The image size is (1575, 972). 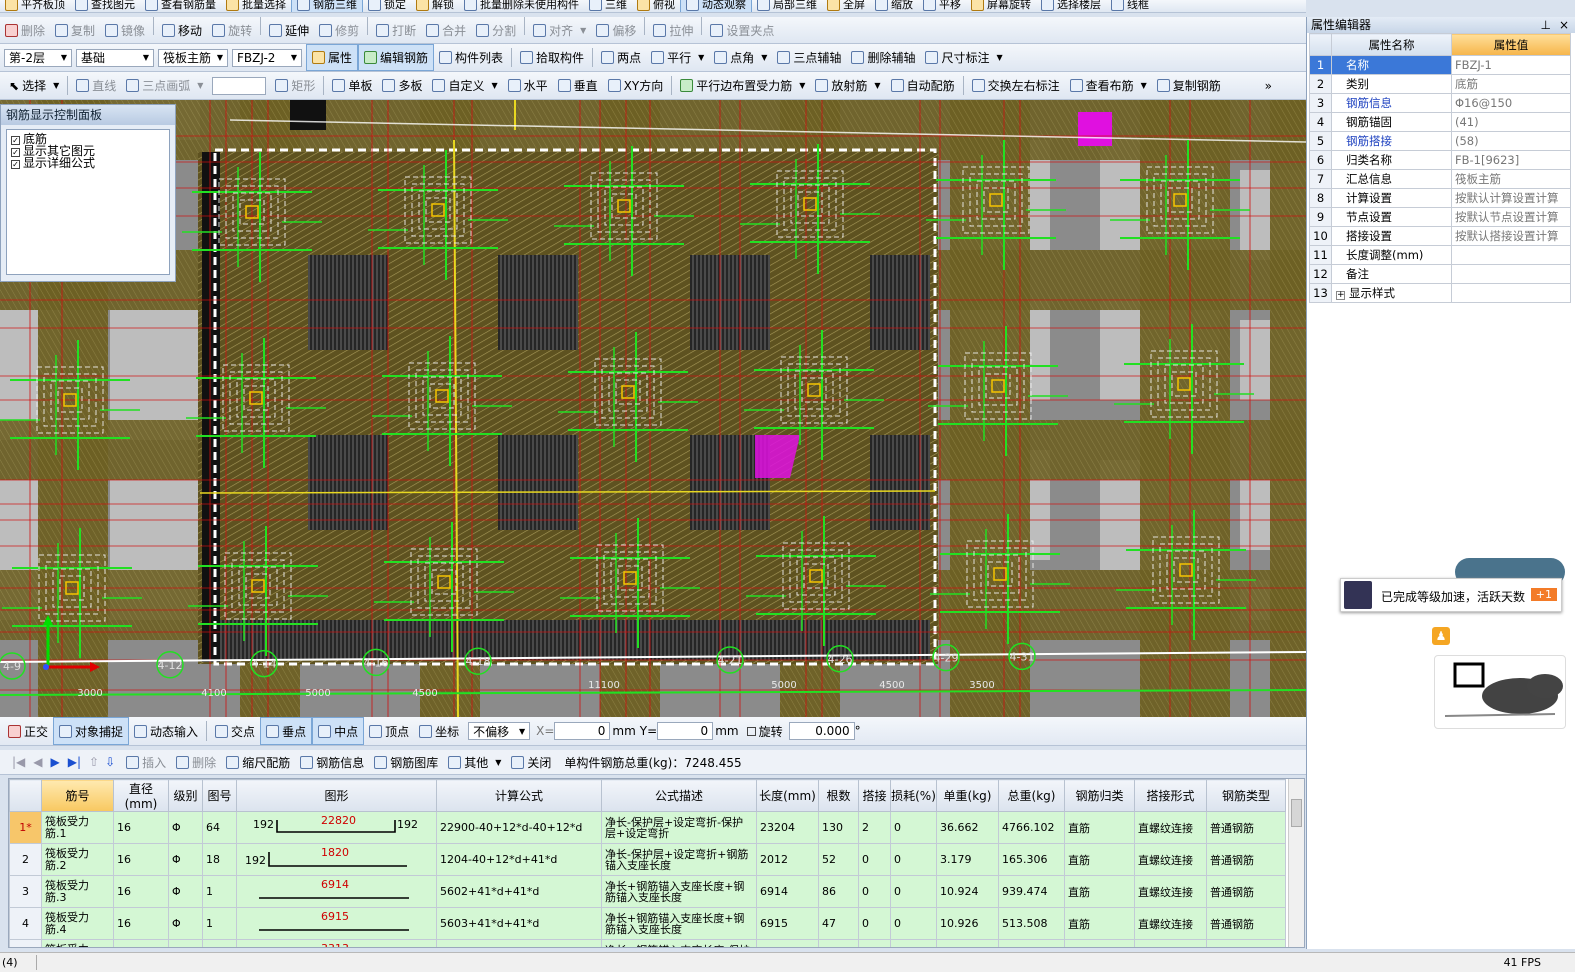 I want to click on draw-tool-9-button: 平行边布置受力筋 ▼, so click(x=742, y=85).